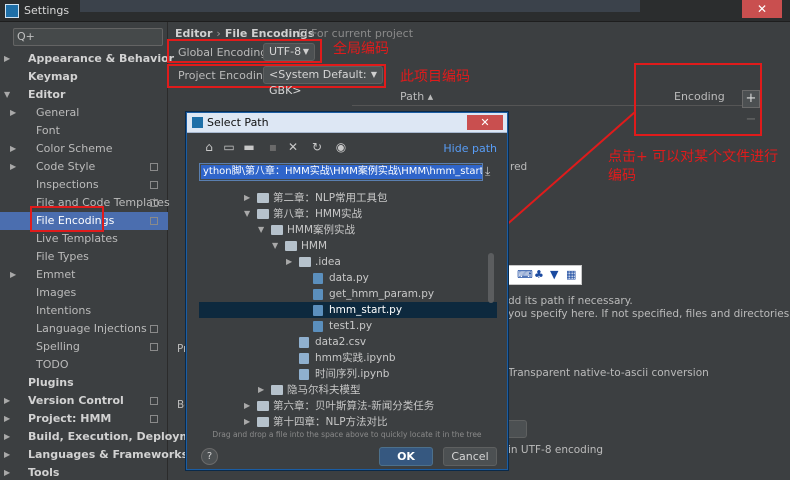  Describe the element at coordinates (348, 262) in the screenshot. I see `file-tree-row: ▶ .idea` at that location.